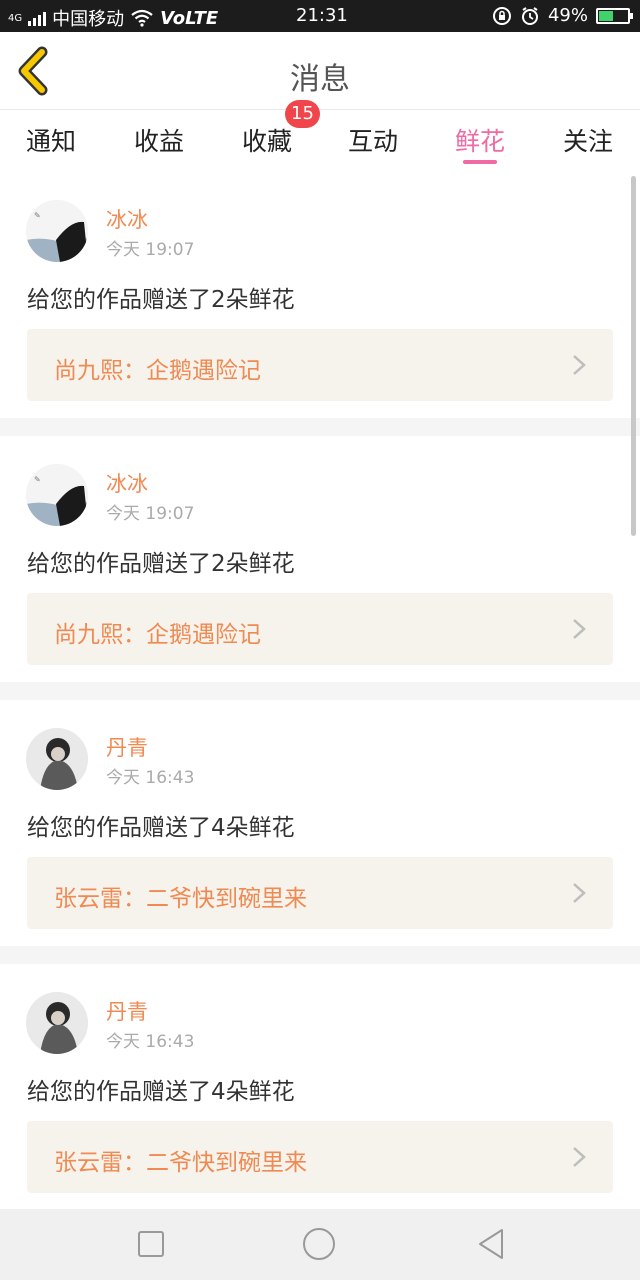 The image size is (640, 1280). What do you see at coordinates (267, 140) in the screenshot?
I see `tab-favorites: 收藏` at bounding box center [267, 140].